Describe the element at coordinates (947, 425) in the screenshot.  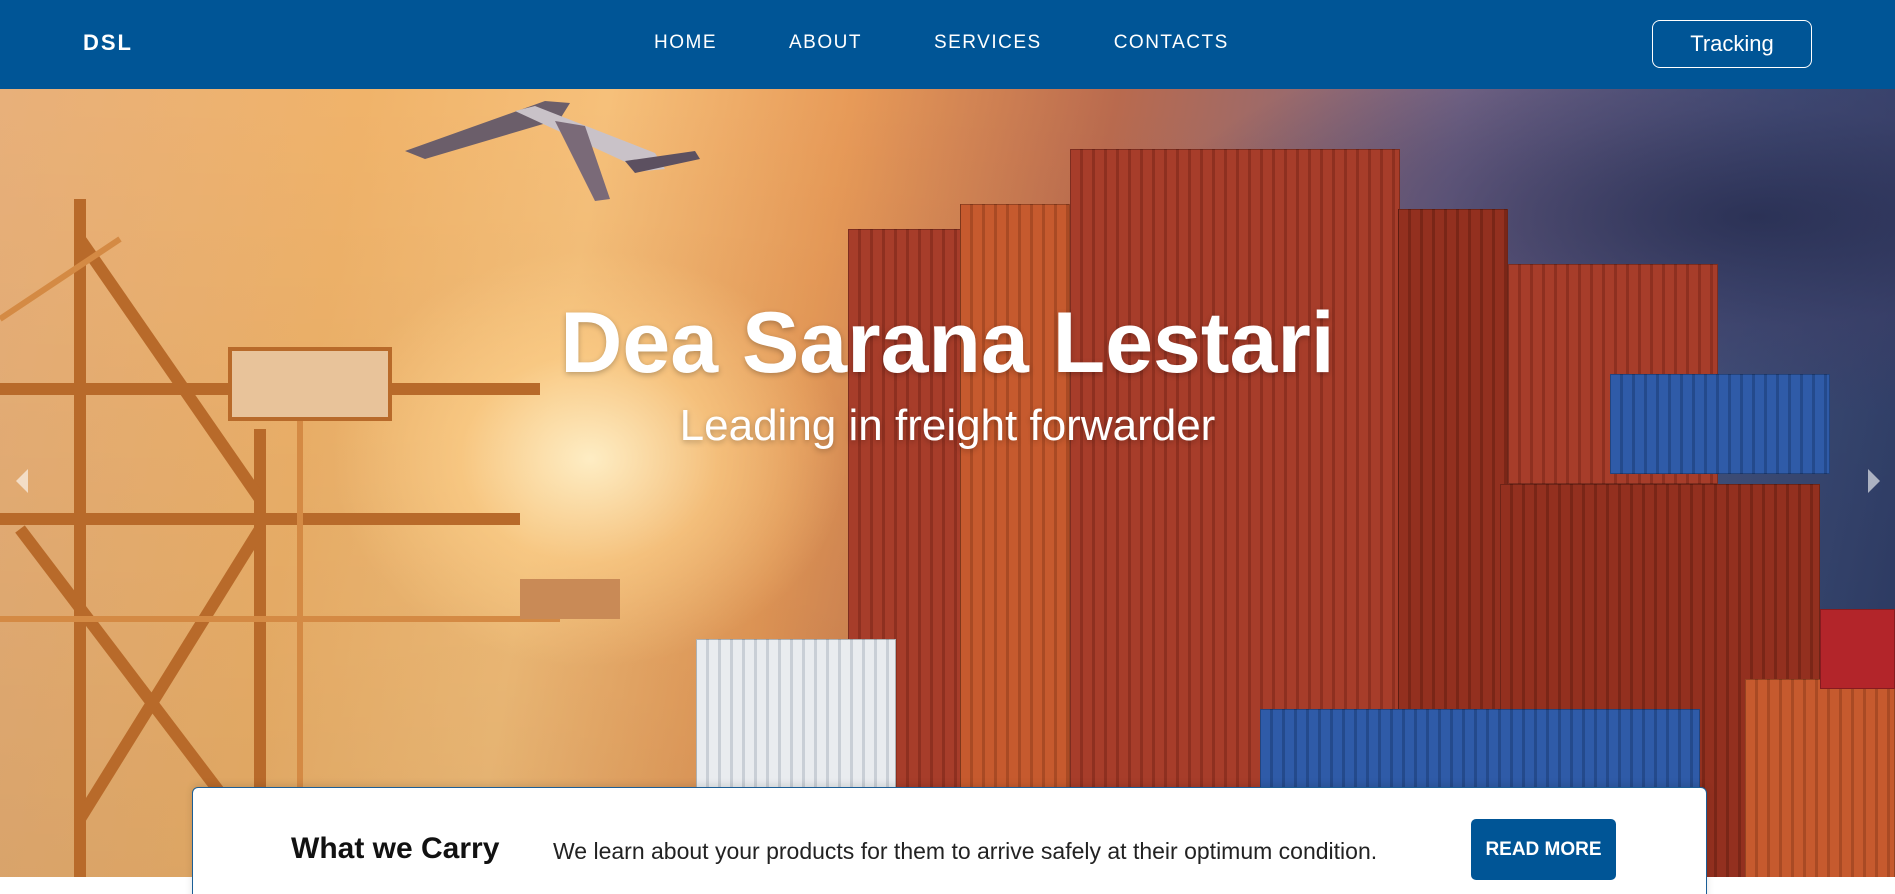
I see `hero-subtitle: Leading in freight forwarder` at that location.